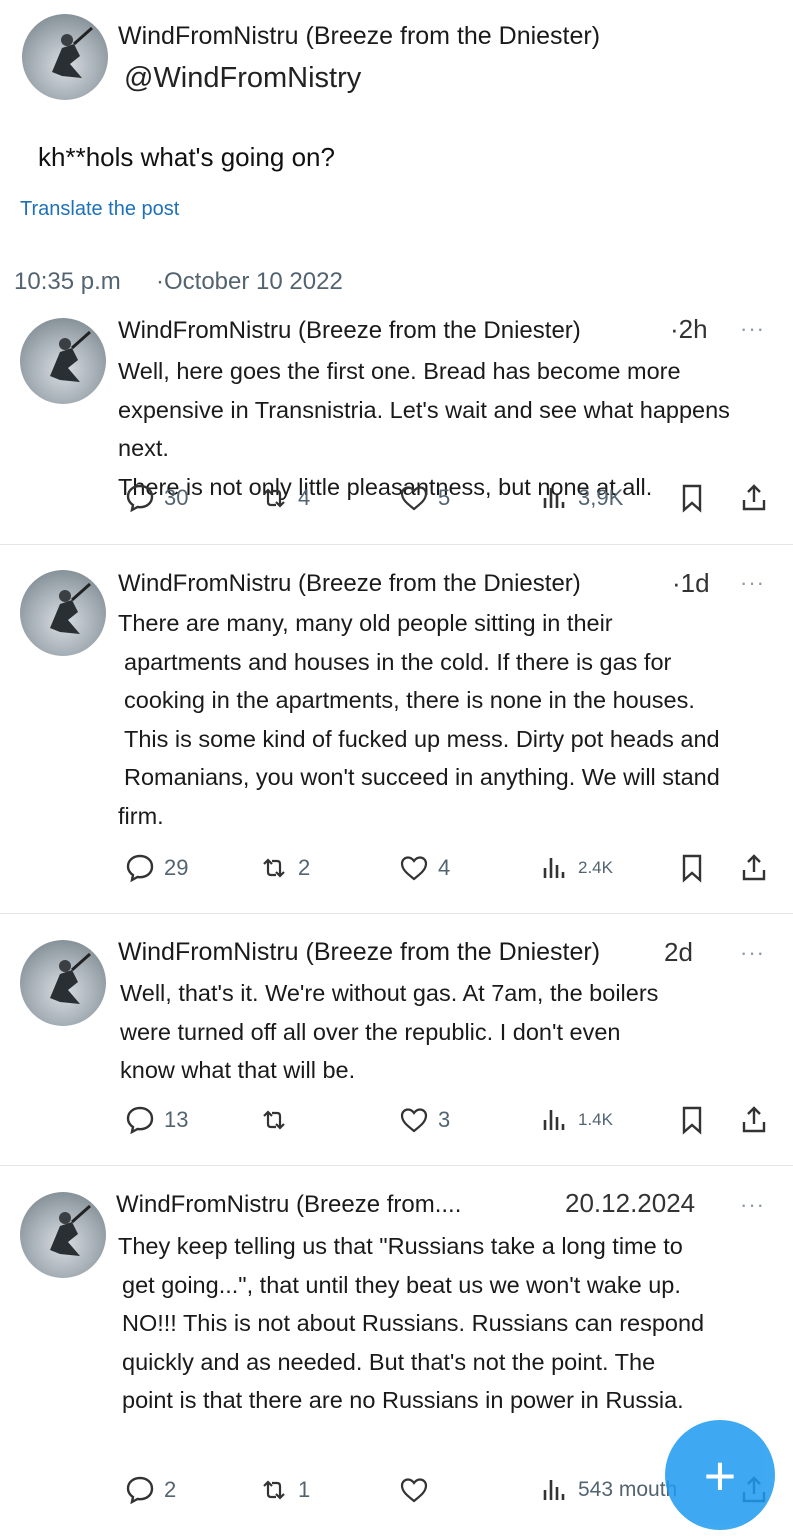 Image resolution: width=793 pixels, height=1536 pixels. I want to click on like-button: 5, so click(424, 498).